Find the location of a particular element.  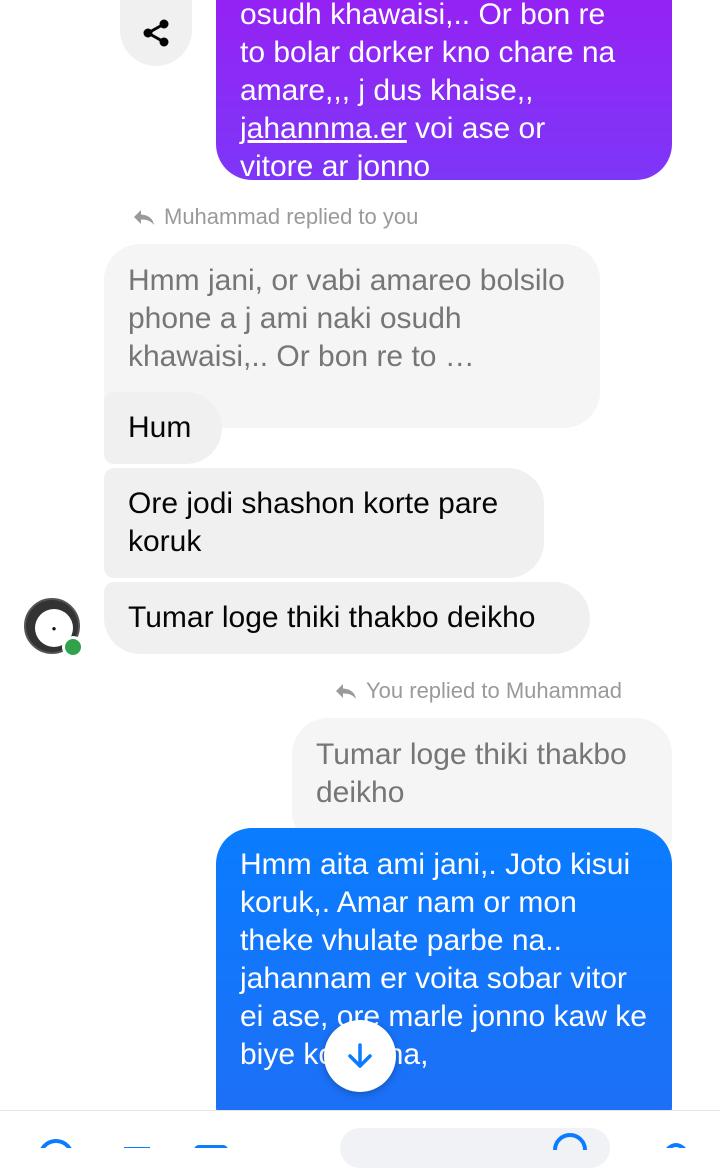

message-line: amare,,, j dus khaise,, is located at coordinates (387, 90).